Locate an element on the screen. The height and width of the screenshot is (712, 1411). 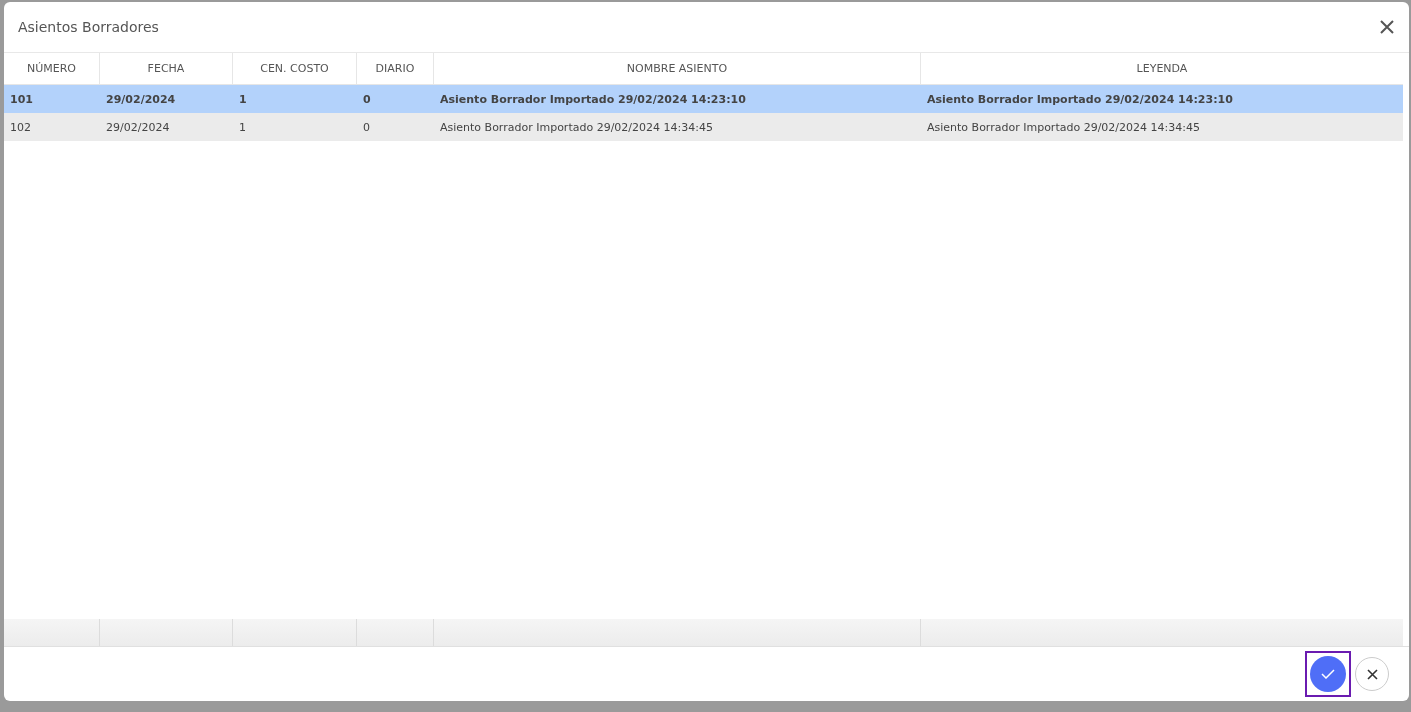
table-row: 101 29/02/2024 1 0 Asiento Borrador Importado 29/02/2024 14:23:10 Asiento Borrador Importado 29/02/2024 14:23:10 is located at coordinates (703, 99).